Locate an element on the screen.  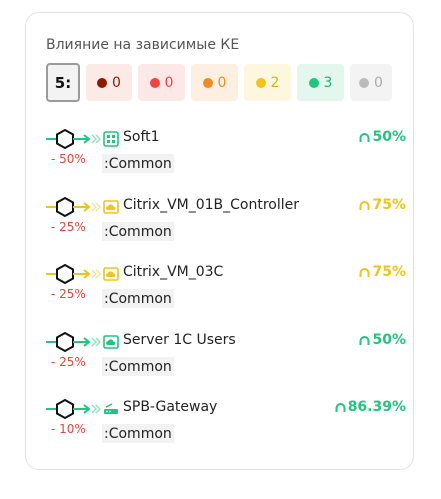
filter-all-button: 5: is located at coordinates (63, 82).